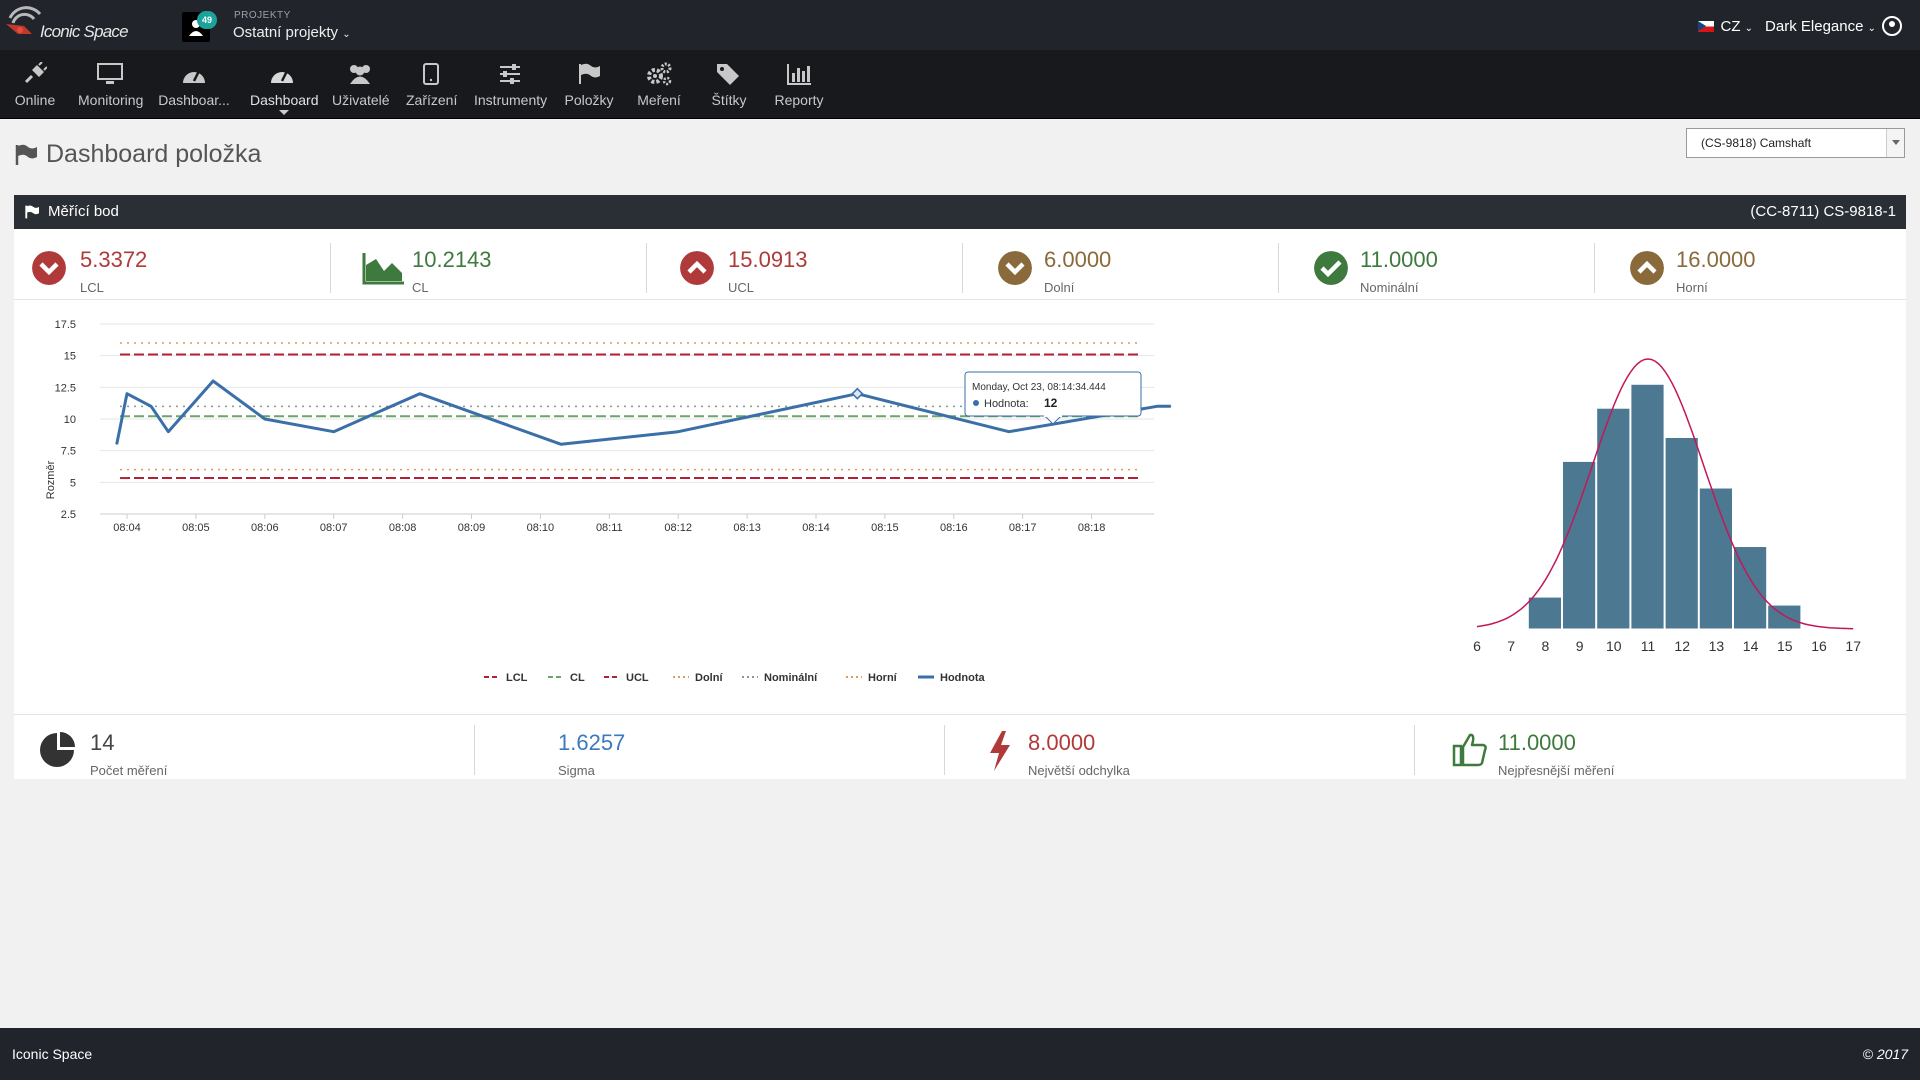 The width and height of the screenshot is (1920, 1080). I want to click on legend-item-ucl: UCL, so click(637, 678).